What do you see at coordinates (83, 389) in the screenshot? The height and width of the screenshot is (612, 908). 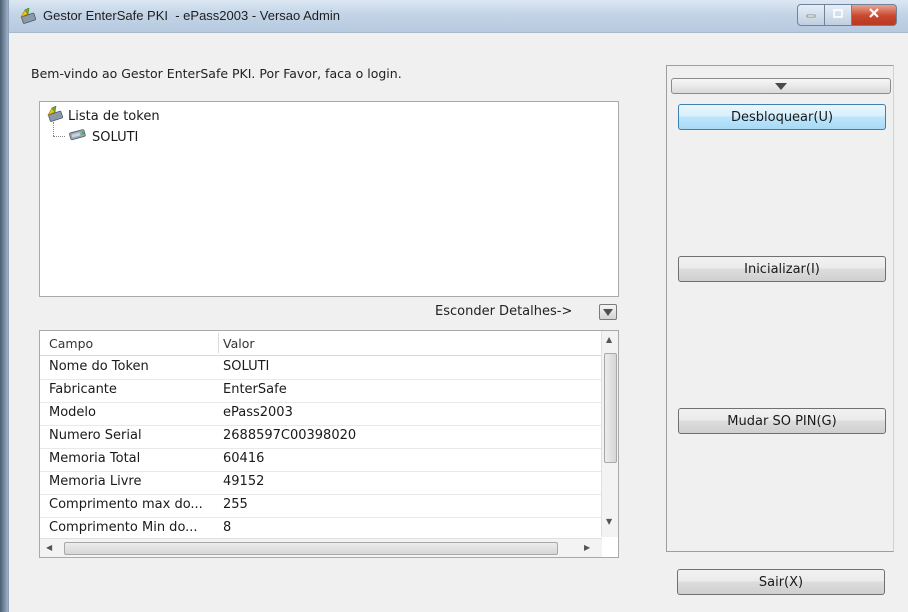 I see `field-name: Fabricante` at bounding box center [83, 389].